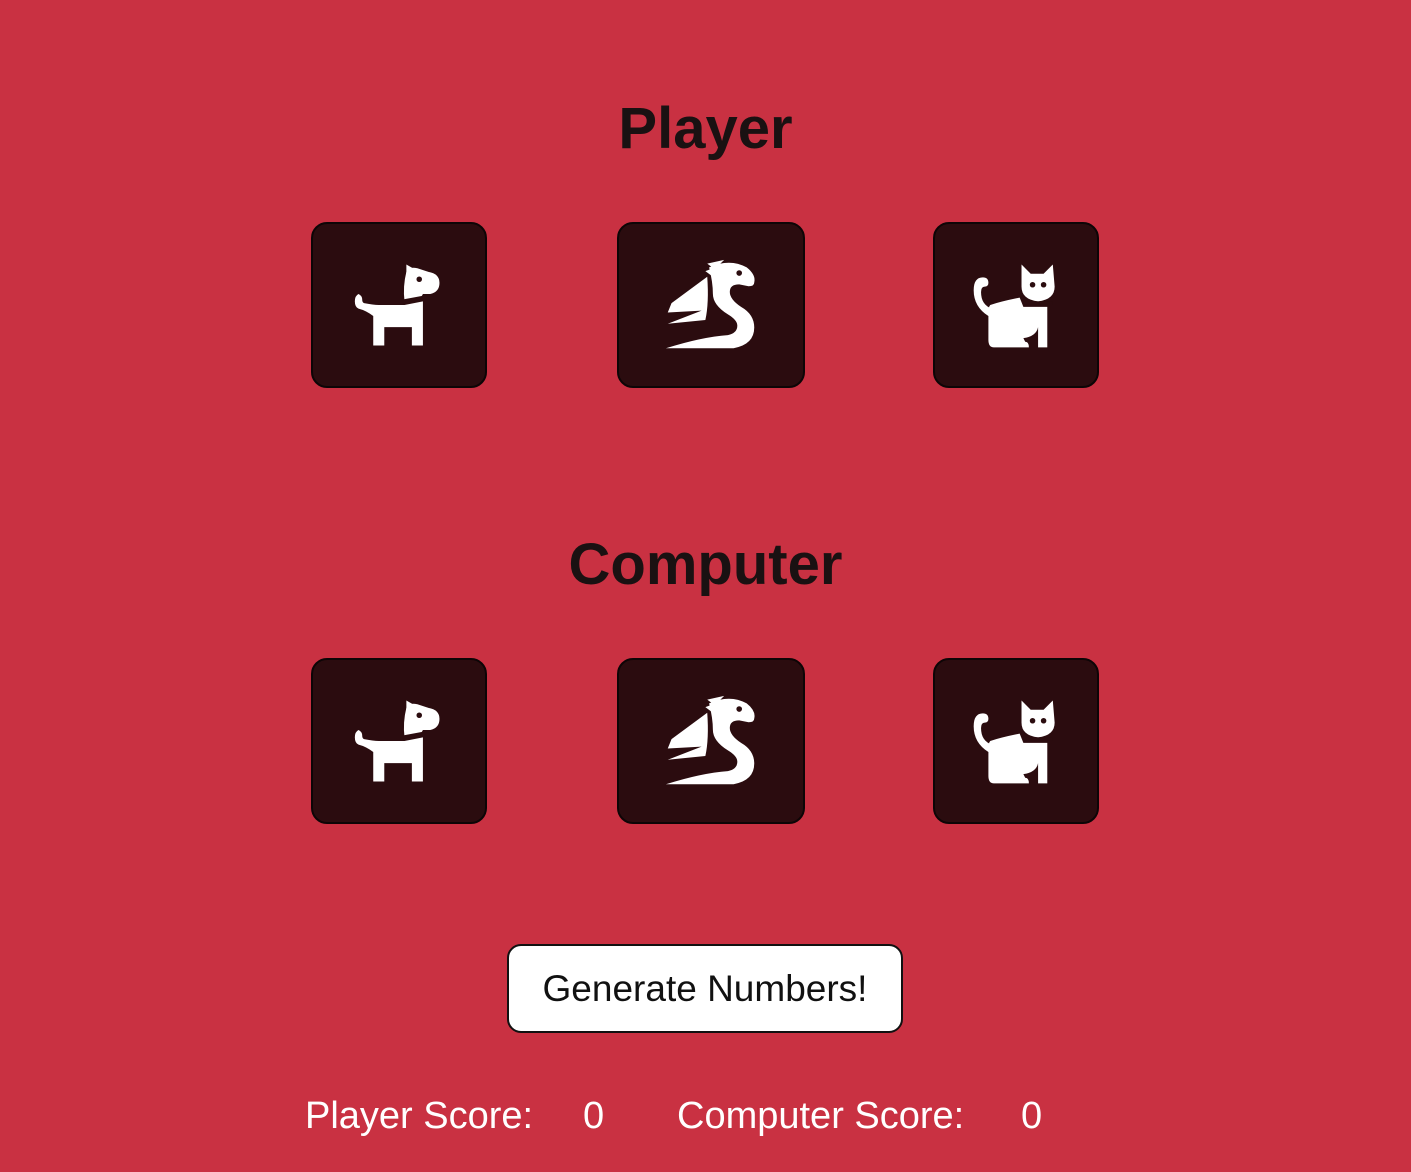 The width and height of the screenshot is (1411, 1172). Describe the element at coordinates (594, 1116) in the screenshot. I see `player-score-value: 0` at that location.